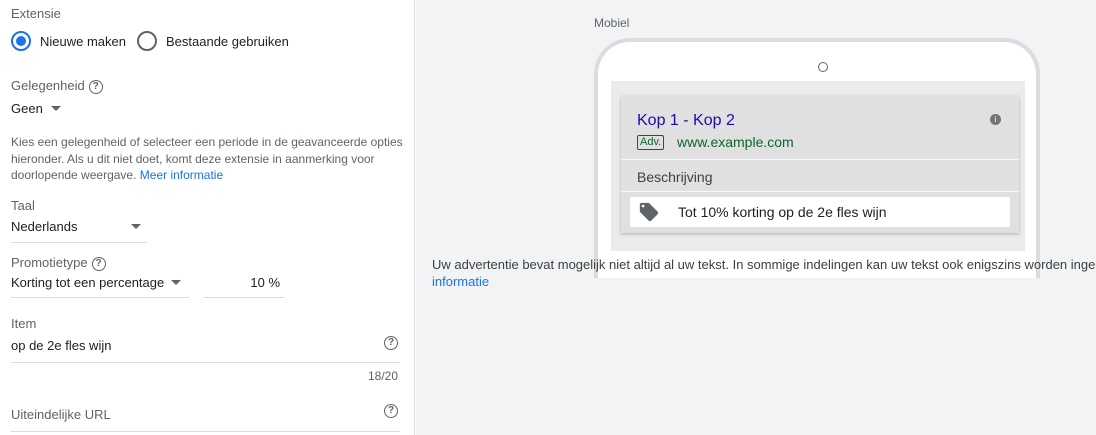  What do you see at coordinates (205, 431) in the screenshot?
I see `final-url-underline` at bounding box center [205, 431].